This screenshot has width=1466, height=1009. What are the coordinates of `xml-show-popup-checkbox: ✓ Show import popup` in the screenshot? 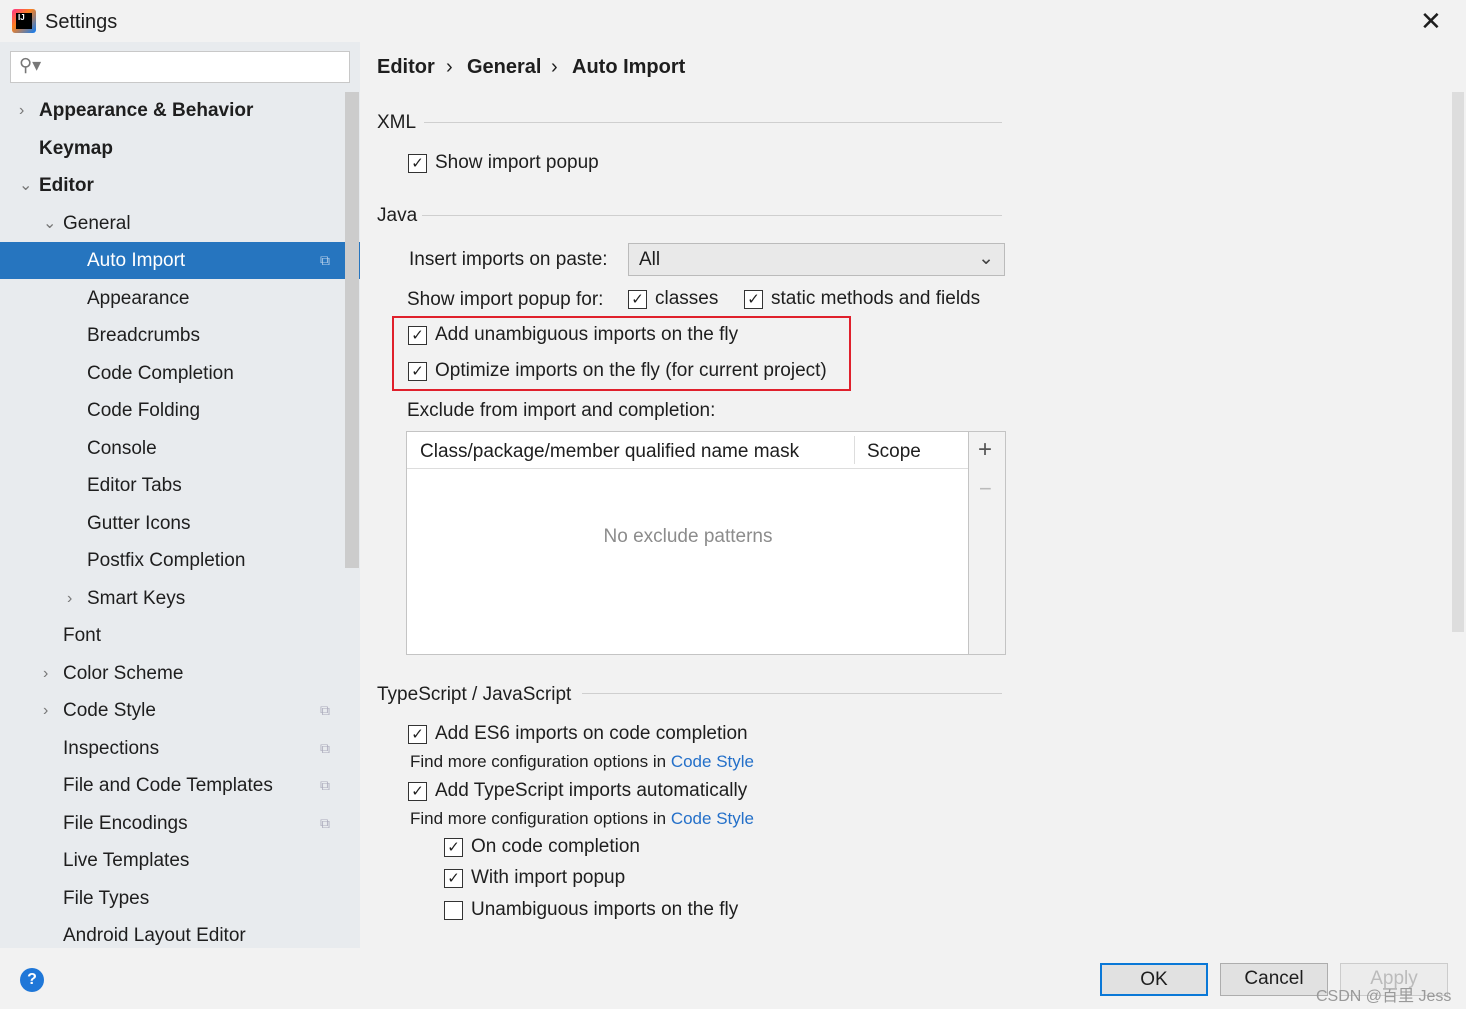 It's located at (503, 163).